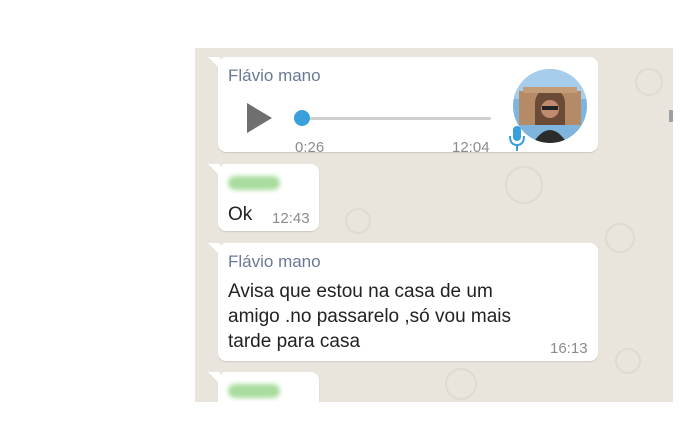 The width and height of the screenshot is (680, 430). Describe the element at coordinates (240, 214) in the screenshot. I see `message-text: Ok` at that location.